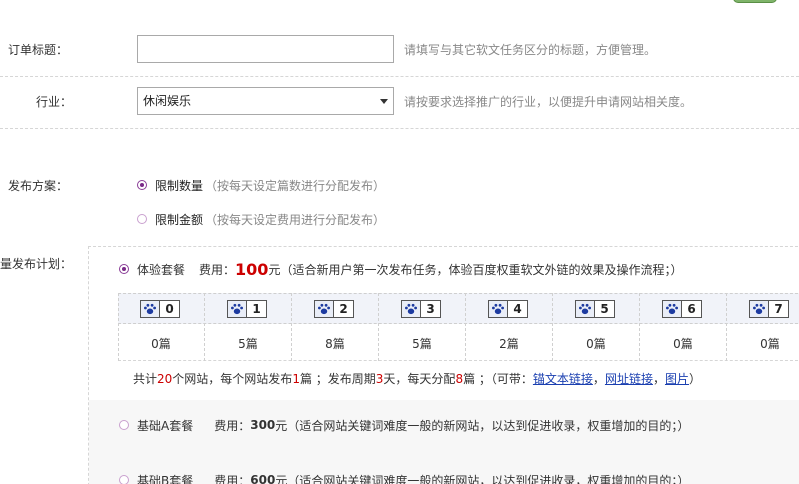 This screenshot has height=484, width=799. I want to click on weight-badge: 1, so click(247, 309).